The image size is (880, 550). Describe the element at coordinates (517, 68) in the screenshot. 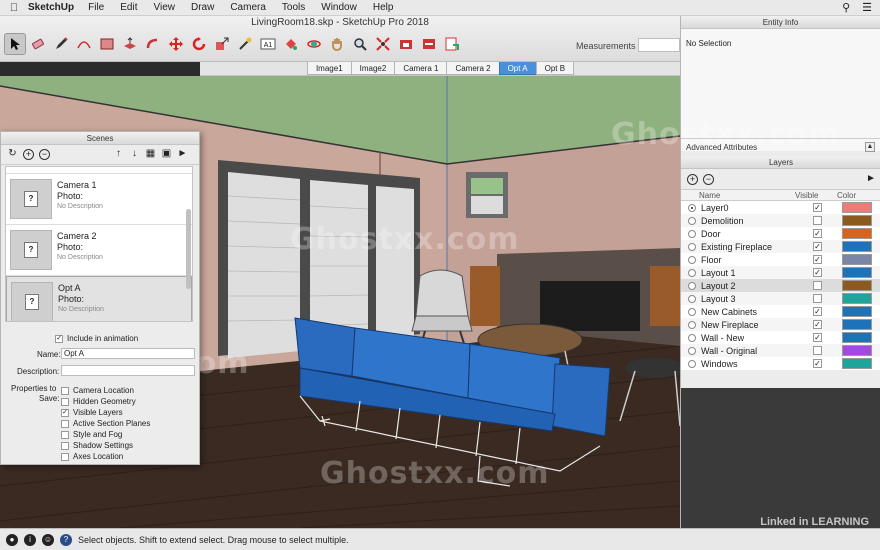

I see `tab-opt-a: Opt A` at that location.